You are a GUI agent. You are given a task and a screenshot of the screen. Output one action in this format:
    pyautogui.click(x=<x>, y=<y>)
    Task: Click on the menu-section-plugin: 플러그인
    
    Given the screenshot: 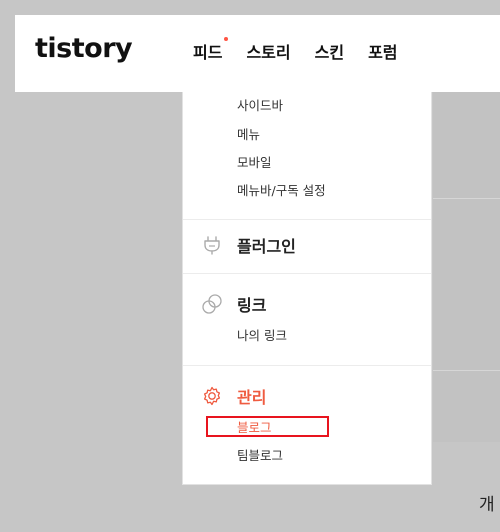 What is the action you would take?
    pyautogui.click(x=248, y=245)
    